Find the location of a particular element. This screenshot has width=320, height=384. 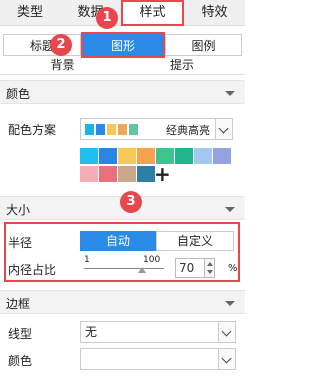

tab-graphic: 图形 is located at coordinates (123, 45).